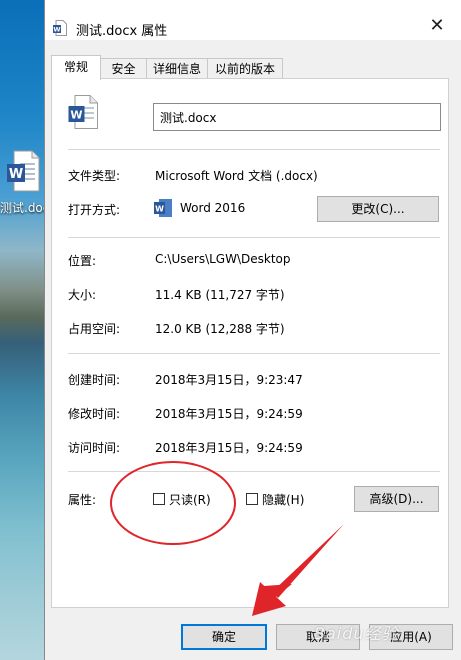  I want to click on close-icon: ✕, so click(437, 26).